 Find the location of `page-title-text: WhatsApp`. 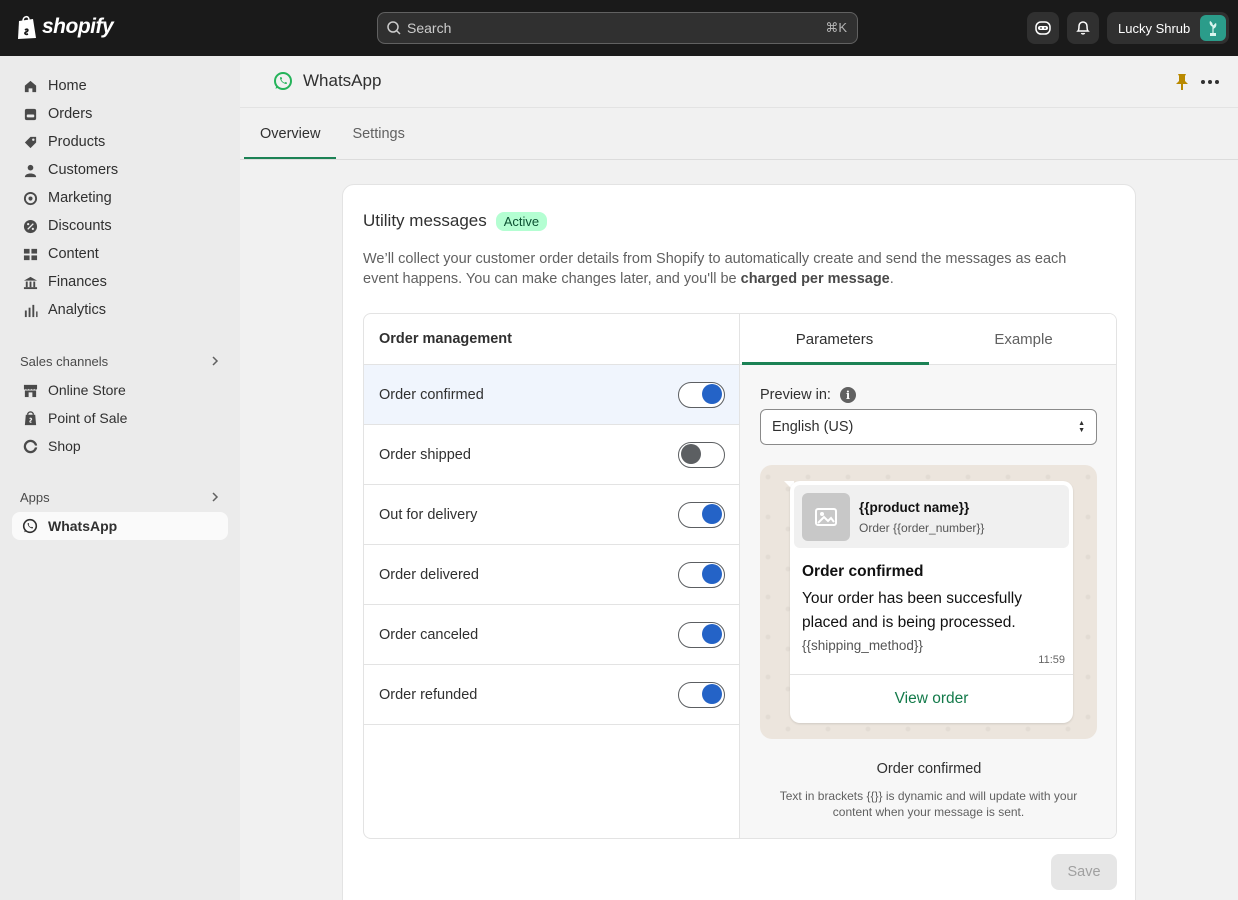

page-title-text: WhatsApp is located at coordinates (342, 80).